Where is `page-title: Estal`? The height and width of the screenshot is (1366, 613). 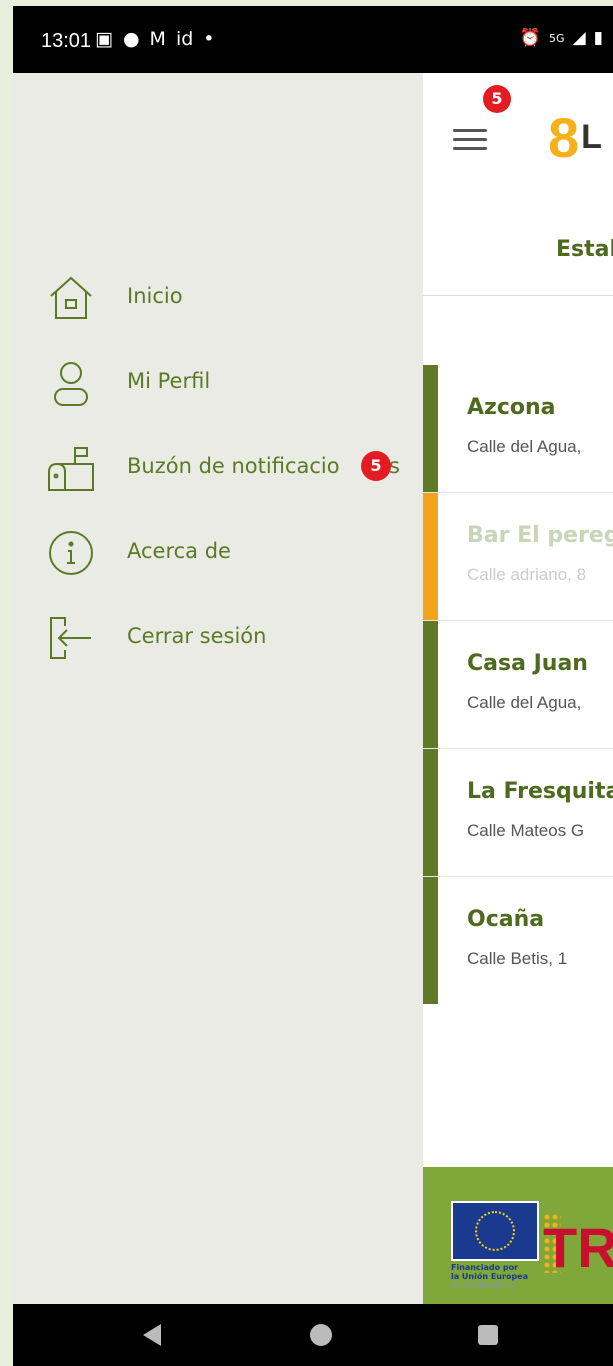
page-title: Estal is located at coordinates (584, 249).